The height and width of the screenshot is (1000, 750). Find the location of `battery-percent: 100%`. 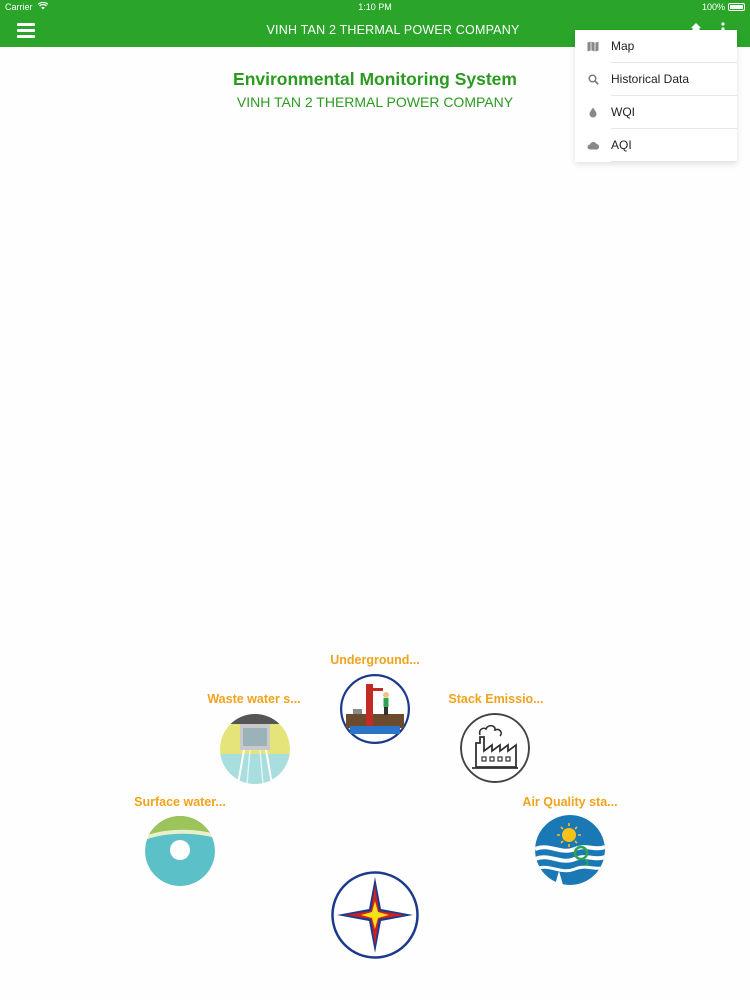

battery-percent: 100% is located at coordinates (713, 7).